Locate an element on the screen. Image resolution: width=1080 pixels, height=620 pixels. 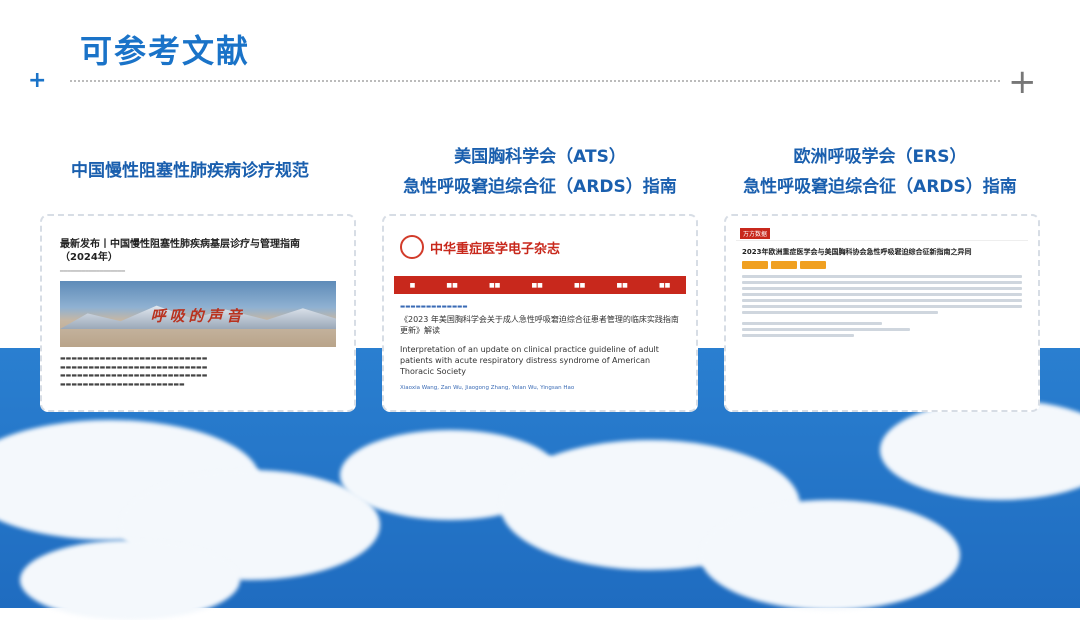
plus-icon-right: + is located at coordinates (1022, 82).